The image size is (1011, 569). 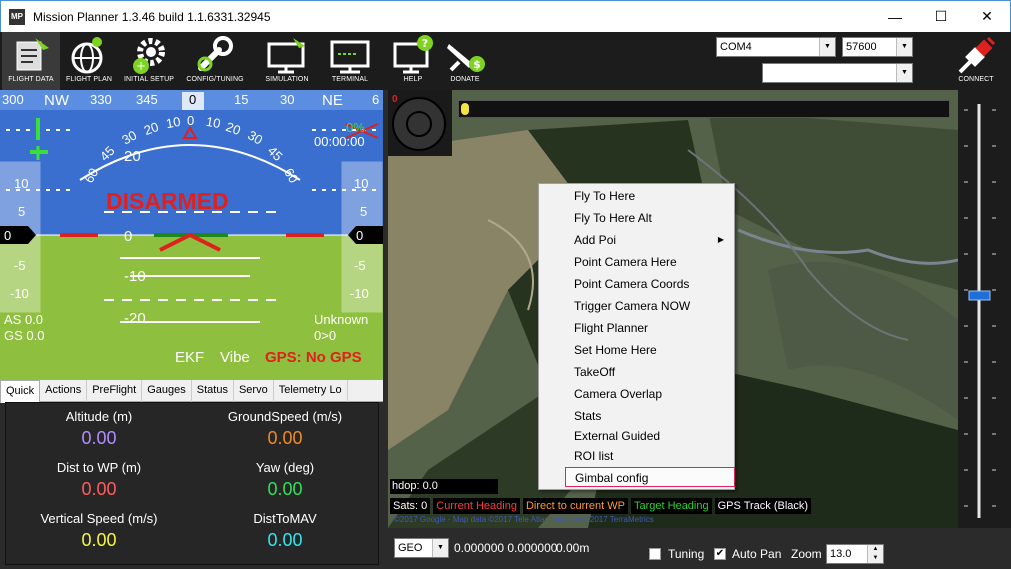 I want to click on simulation-label: SIMULATION, so click(x=287, y=79).